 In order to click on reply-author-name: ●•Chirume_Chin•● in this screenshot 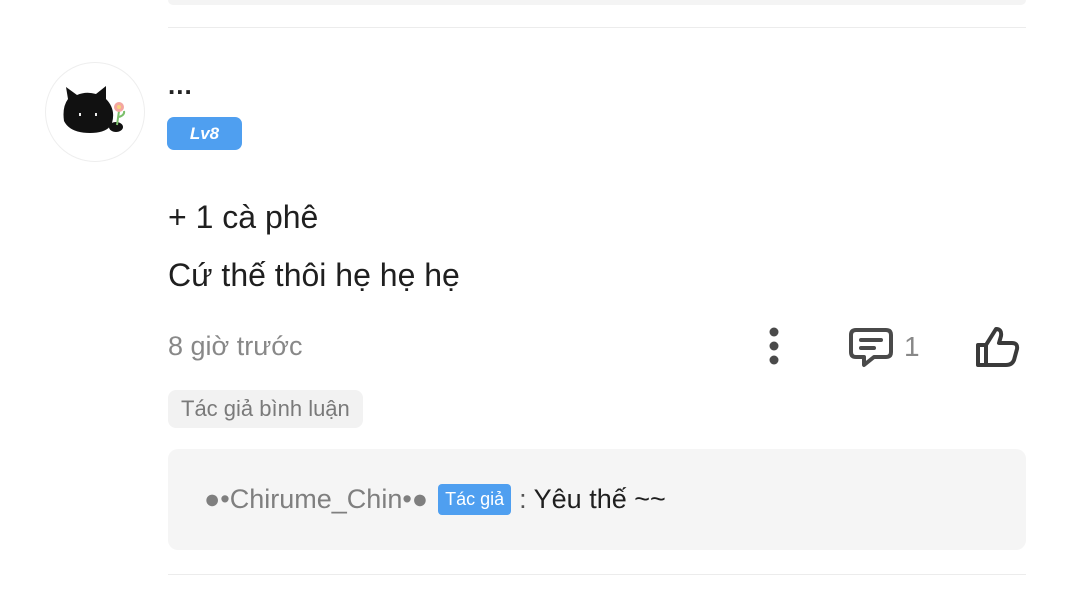, I will do `click(316, 499)`.